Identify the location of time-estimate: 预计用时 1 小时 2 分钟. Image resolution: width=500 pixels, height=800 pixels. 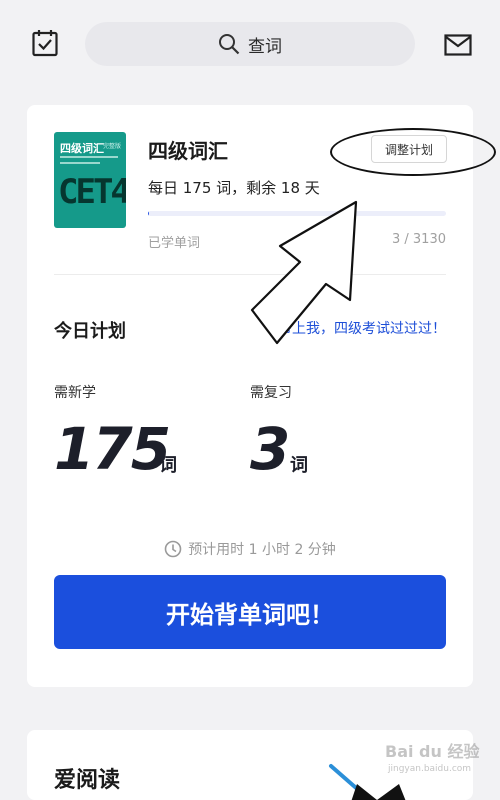
(250, 549).